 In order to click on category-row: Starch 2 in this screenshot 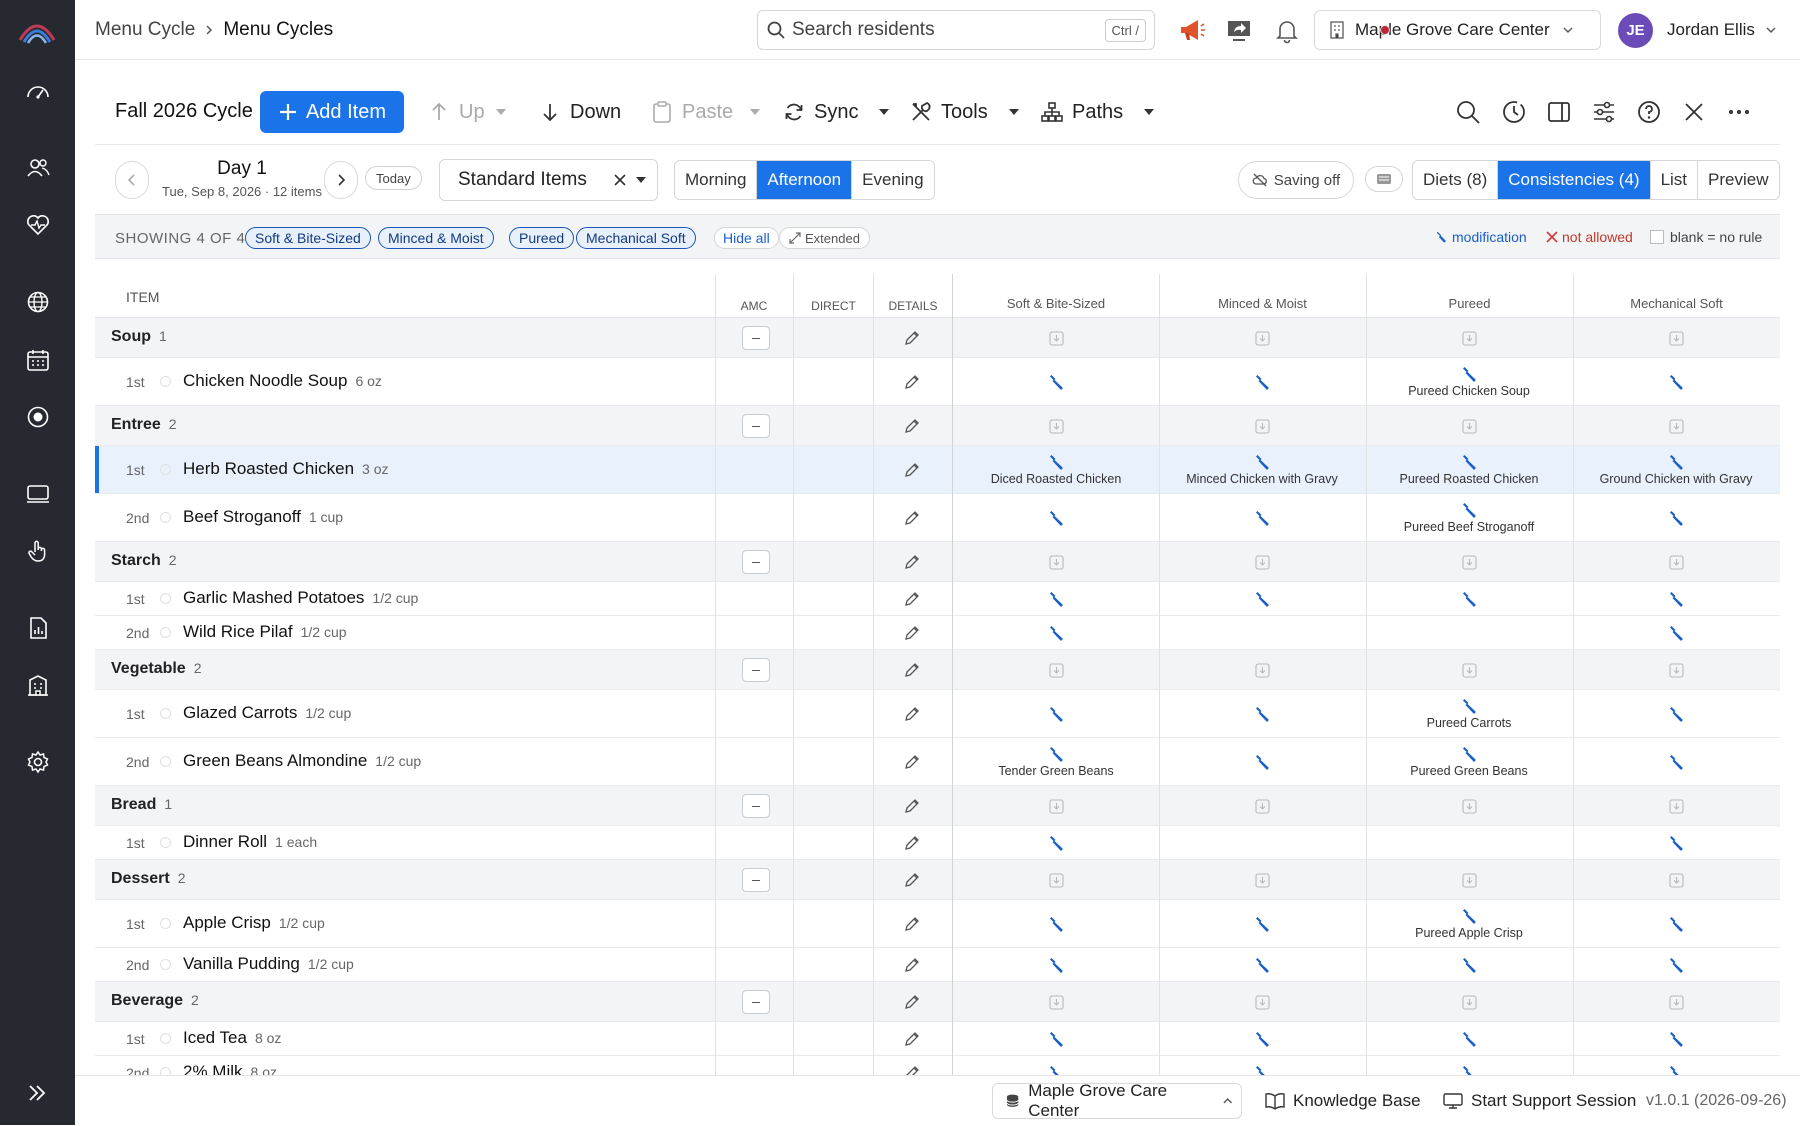, I will do `click(937, 562)`.